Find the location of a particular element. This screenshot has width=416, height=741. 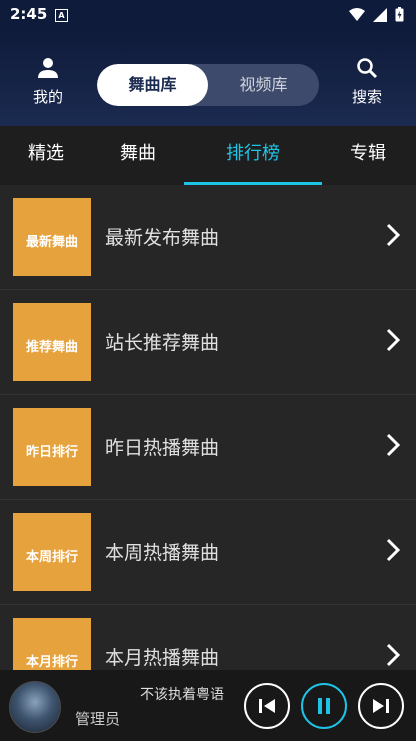

tab-albums: 专辑 is located at coordinates (368, 155).